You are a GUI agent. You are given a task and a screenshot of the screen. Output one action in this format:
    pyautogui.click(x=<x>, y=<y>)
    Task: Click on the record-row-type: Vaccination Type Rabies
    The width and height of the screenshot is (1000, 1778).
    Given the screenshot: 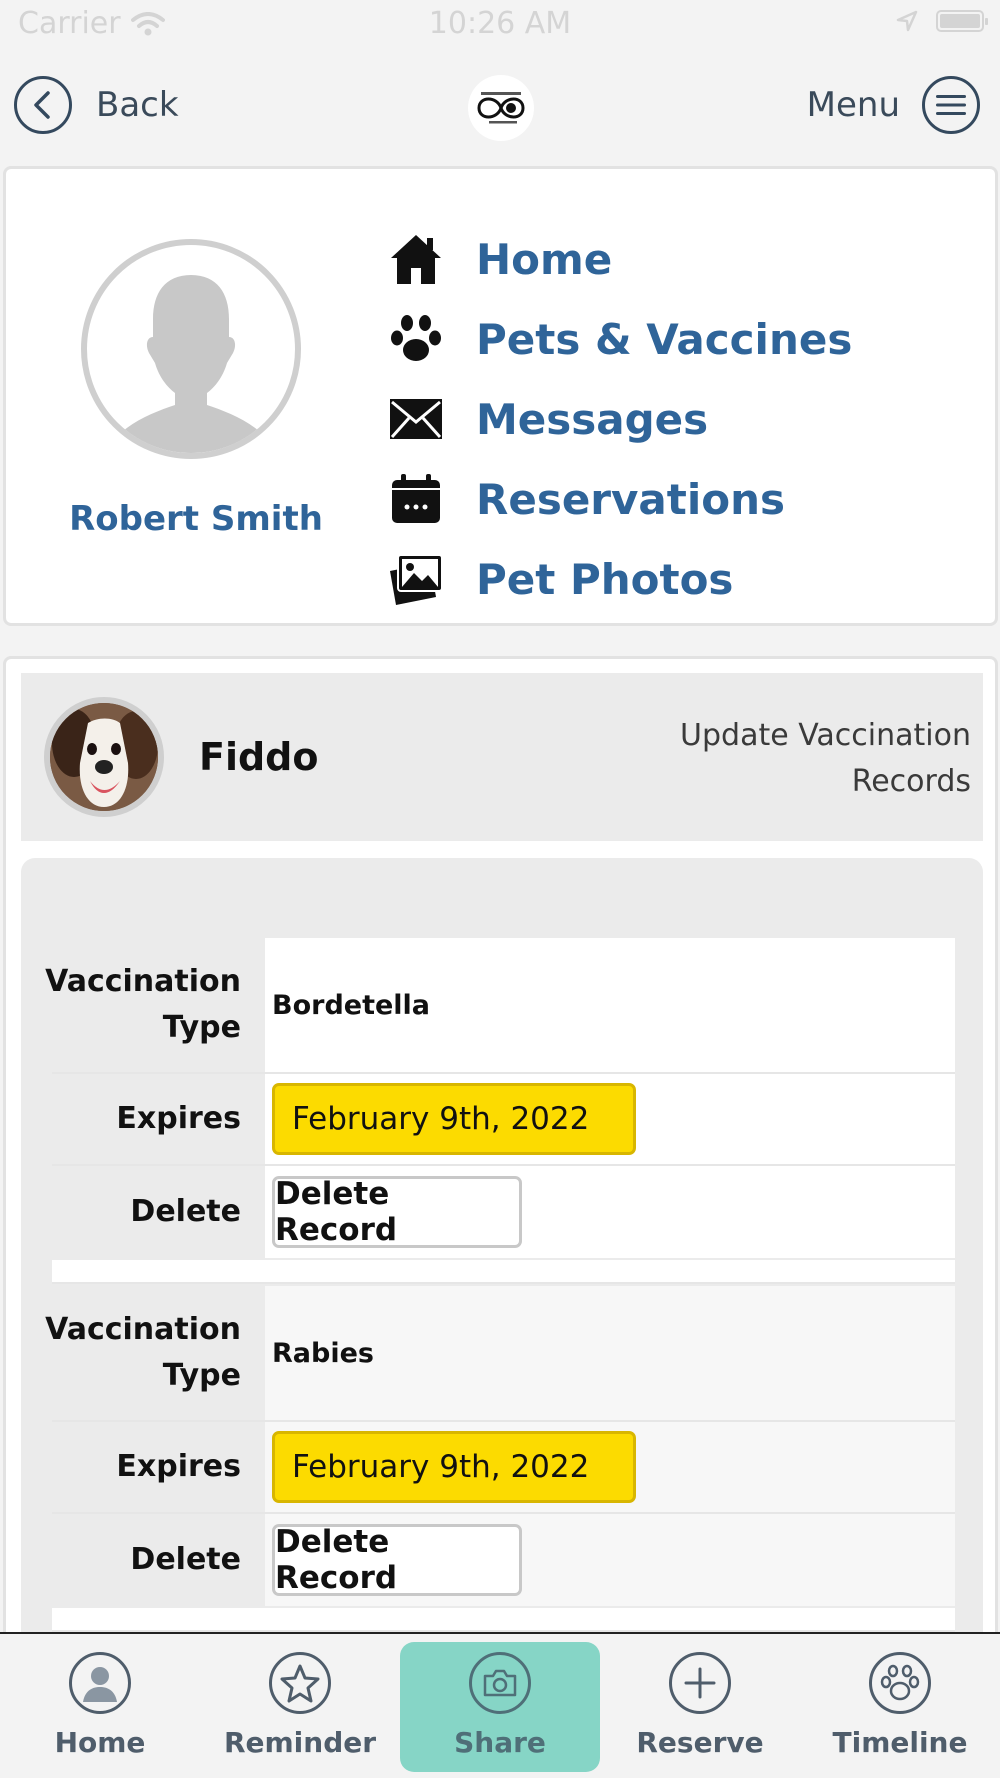 What is the action you would take?
    pyautogui.click(x=500, y=1354)
    